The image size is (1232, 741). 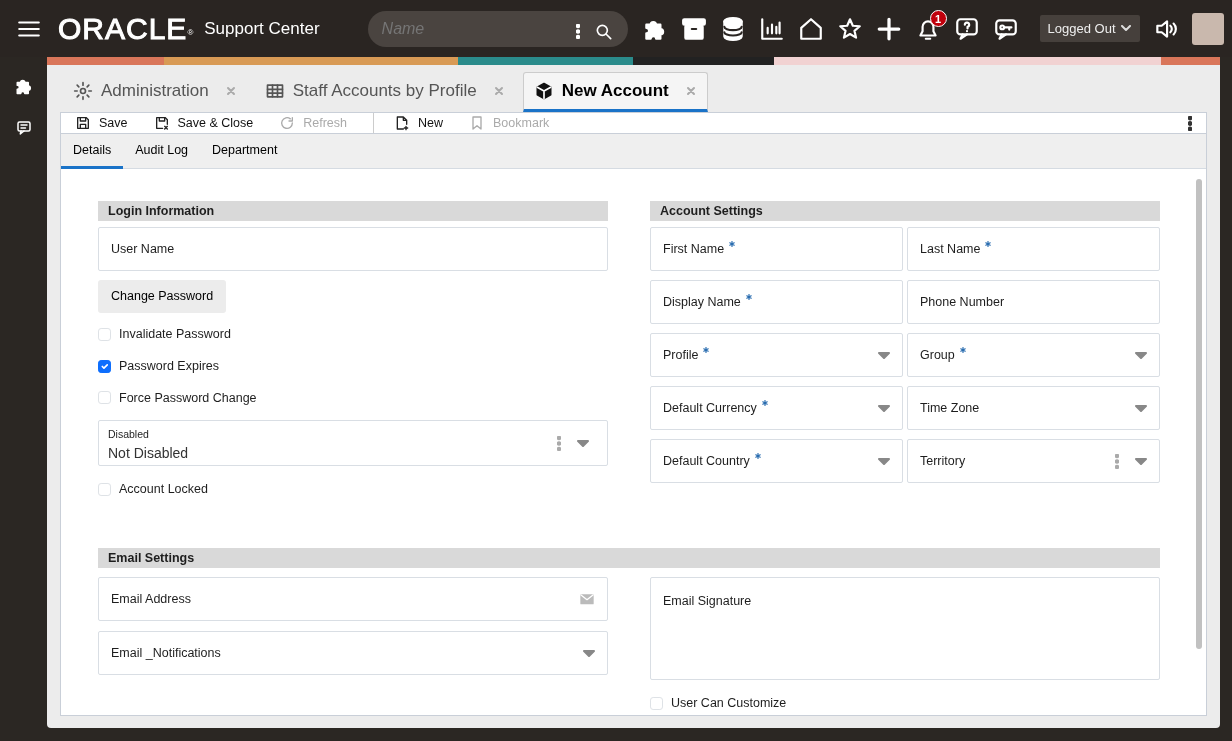 I want to click on checkbox-label: Account Locked, so click(x=163, y=490).